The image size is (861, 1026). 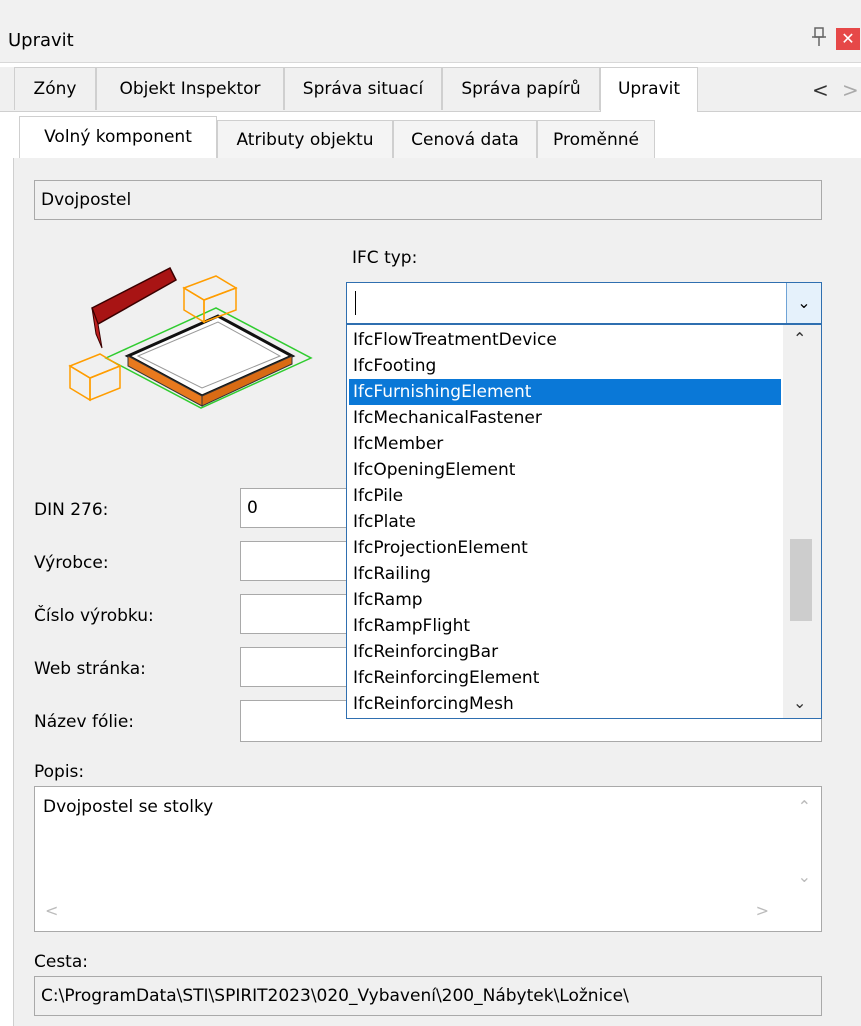 What do you see at coordinates (430, 31) in the screenshot?
I see `title-bar: Upravit ✕` at bounding box center [430, 31].